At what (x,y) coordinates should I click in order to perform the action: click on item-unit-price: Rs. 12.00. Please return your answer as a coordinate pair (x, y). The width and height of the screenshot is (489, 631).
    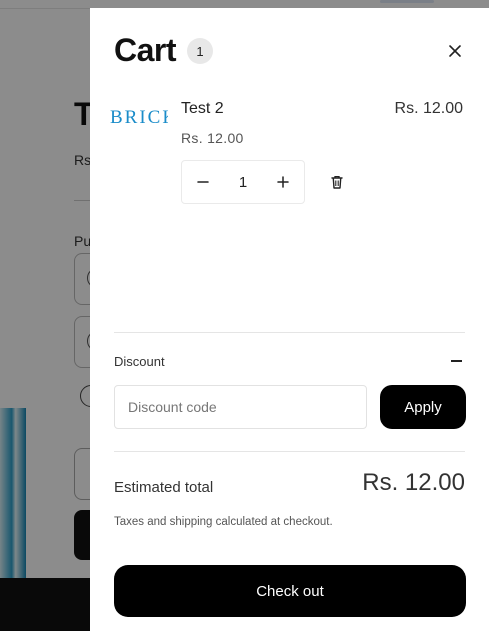
    Looking at the image, I should click on (212, 138).